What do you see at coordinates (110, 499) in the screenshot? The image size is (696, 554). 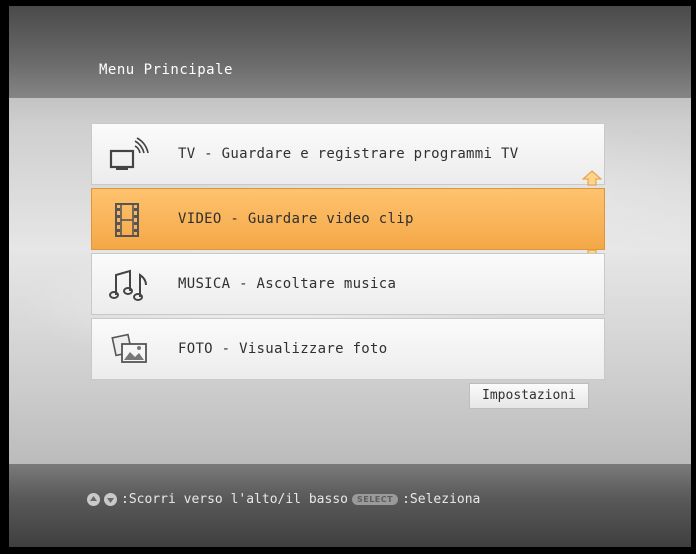 I see `down-button-icon` at bounding box center [110, 499].